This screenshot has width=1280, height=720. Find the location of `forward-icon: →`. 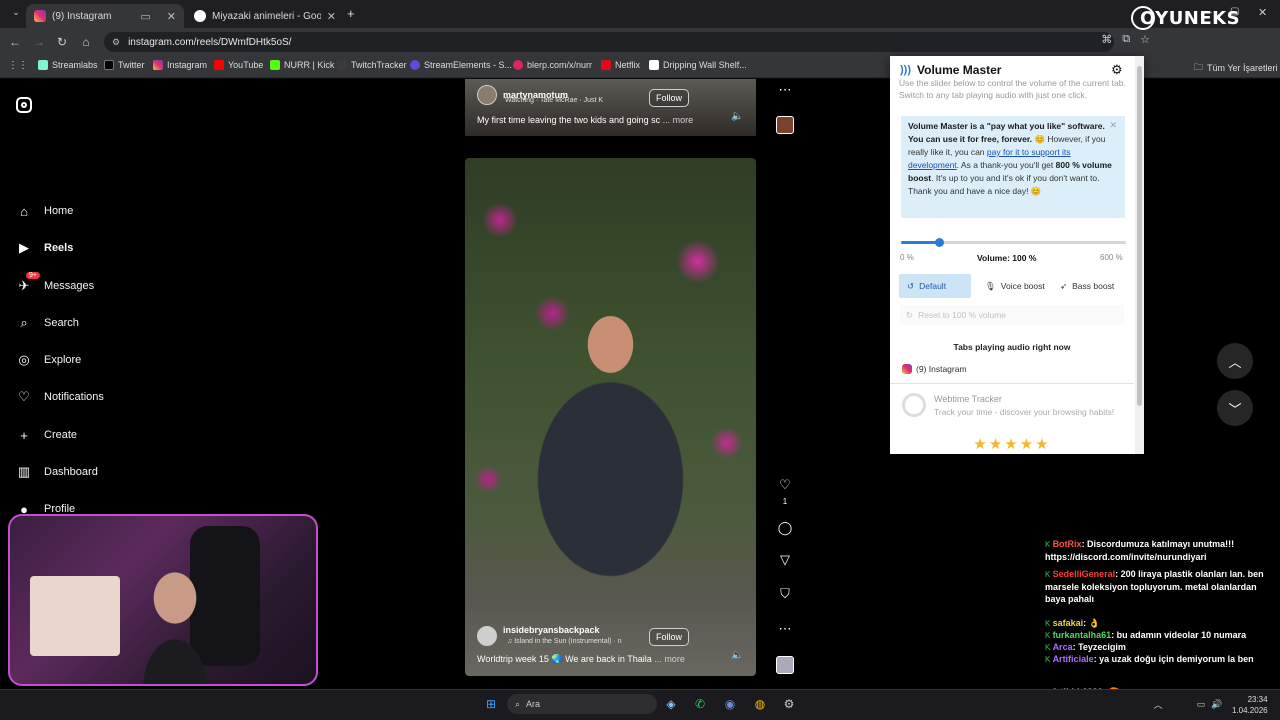

forward-icon: → is located at coordinates (39, 42).